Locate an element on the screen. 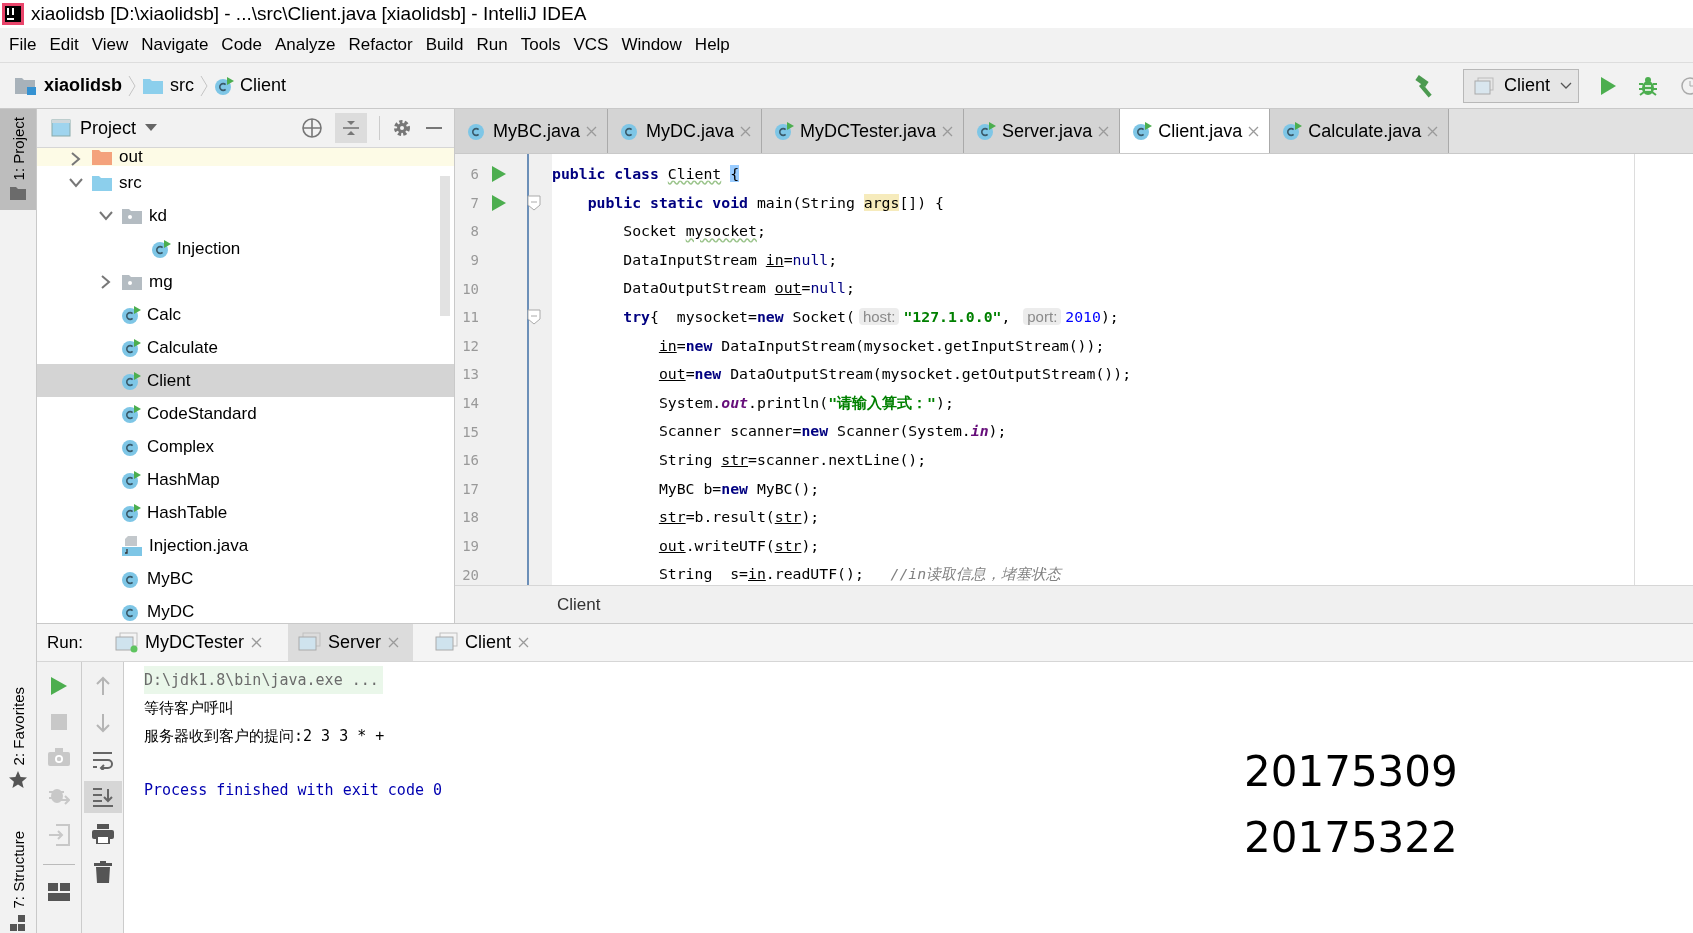 Image resolution: width=1693 pixels, height=933 pixels. tree-item: Injection.java is located at coordinates (245, 545).